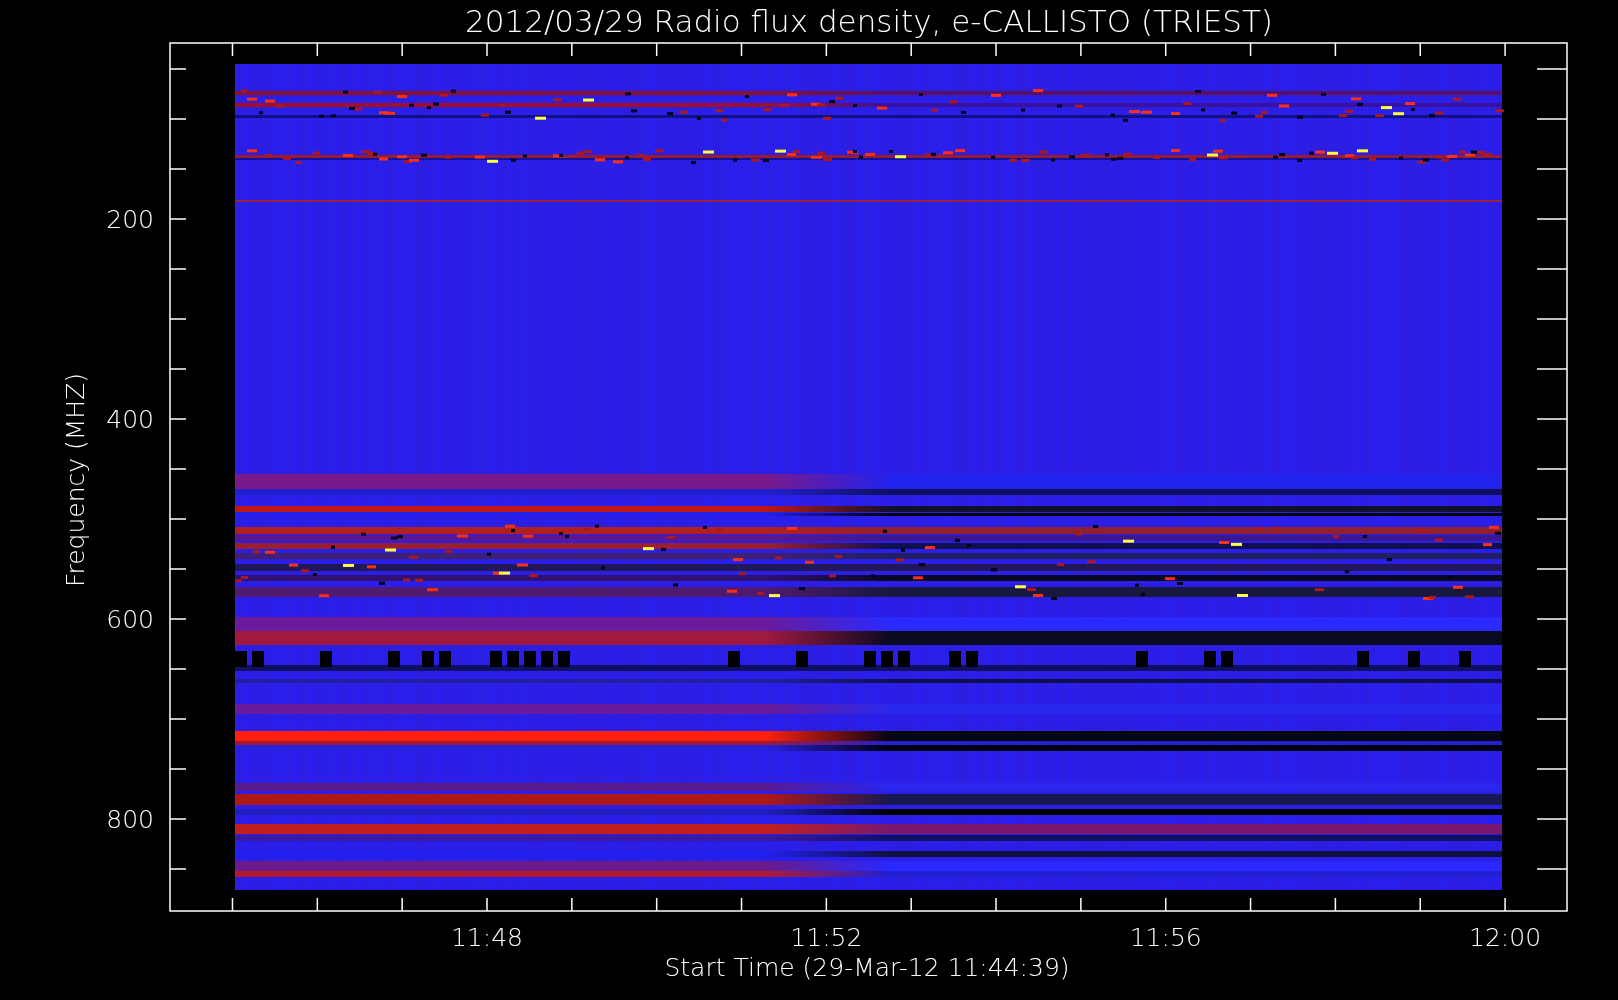 Image resolution: width=1618 pixels, height=1000 pixels. I want to click on tick-label: 11:56, so click(1165, 937).